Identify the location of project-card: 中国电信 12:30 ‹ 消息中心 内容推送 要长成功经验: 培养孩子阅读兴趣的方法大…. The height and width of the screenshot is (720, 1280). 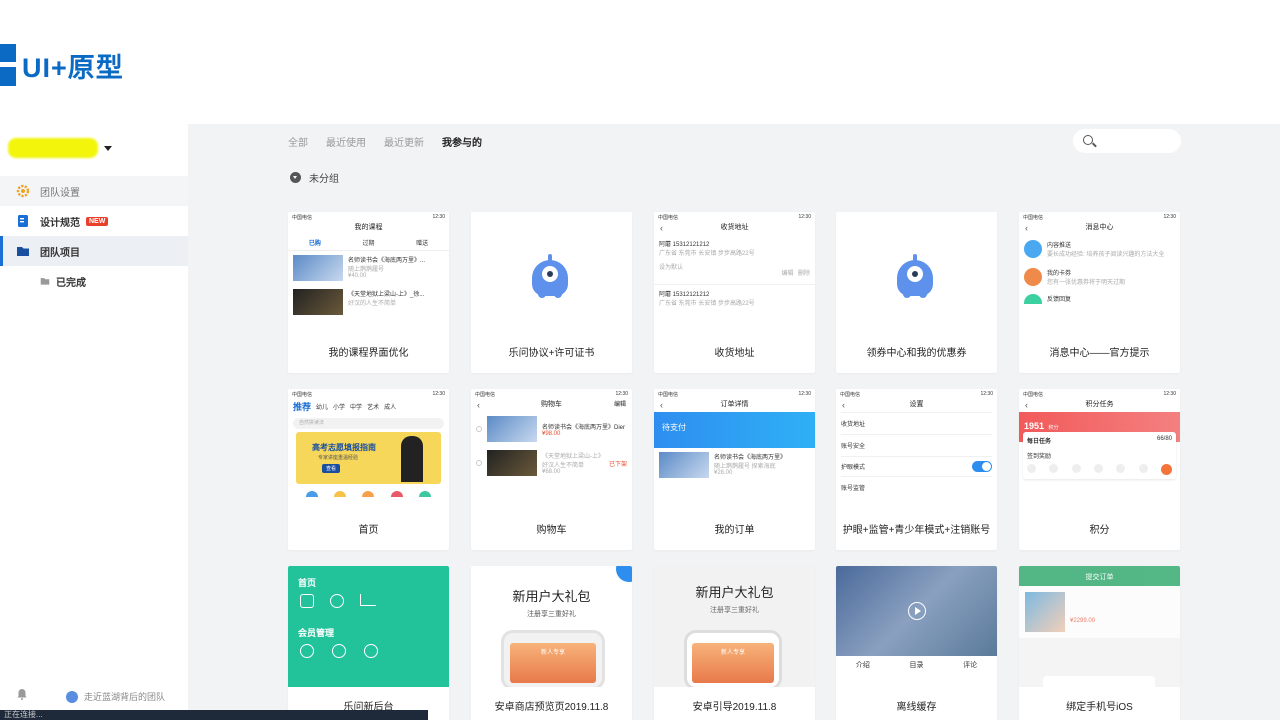
(1099, 292).